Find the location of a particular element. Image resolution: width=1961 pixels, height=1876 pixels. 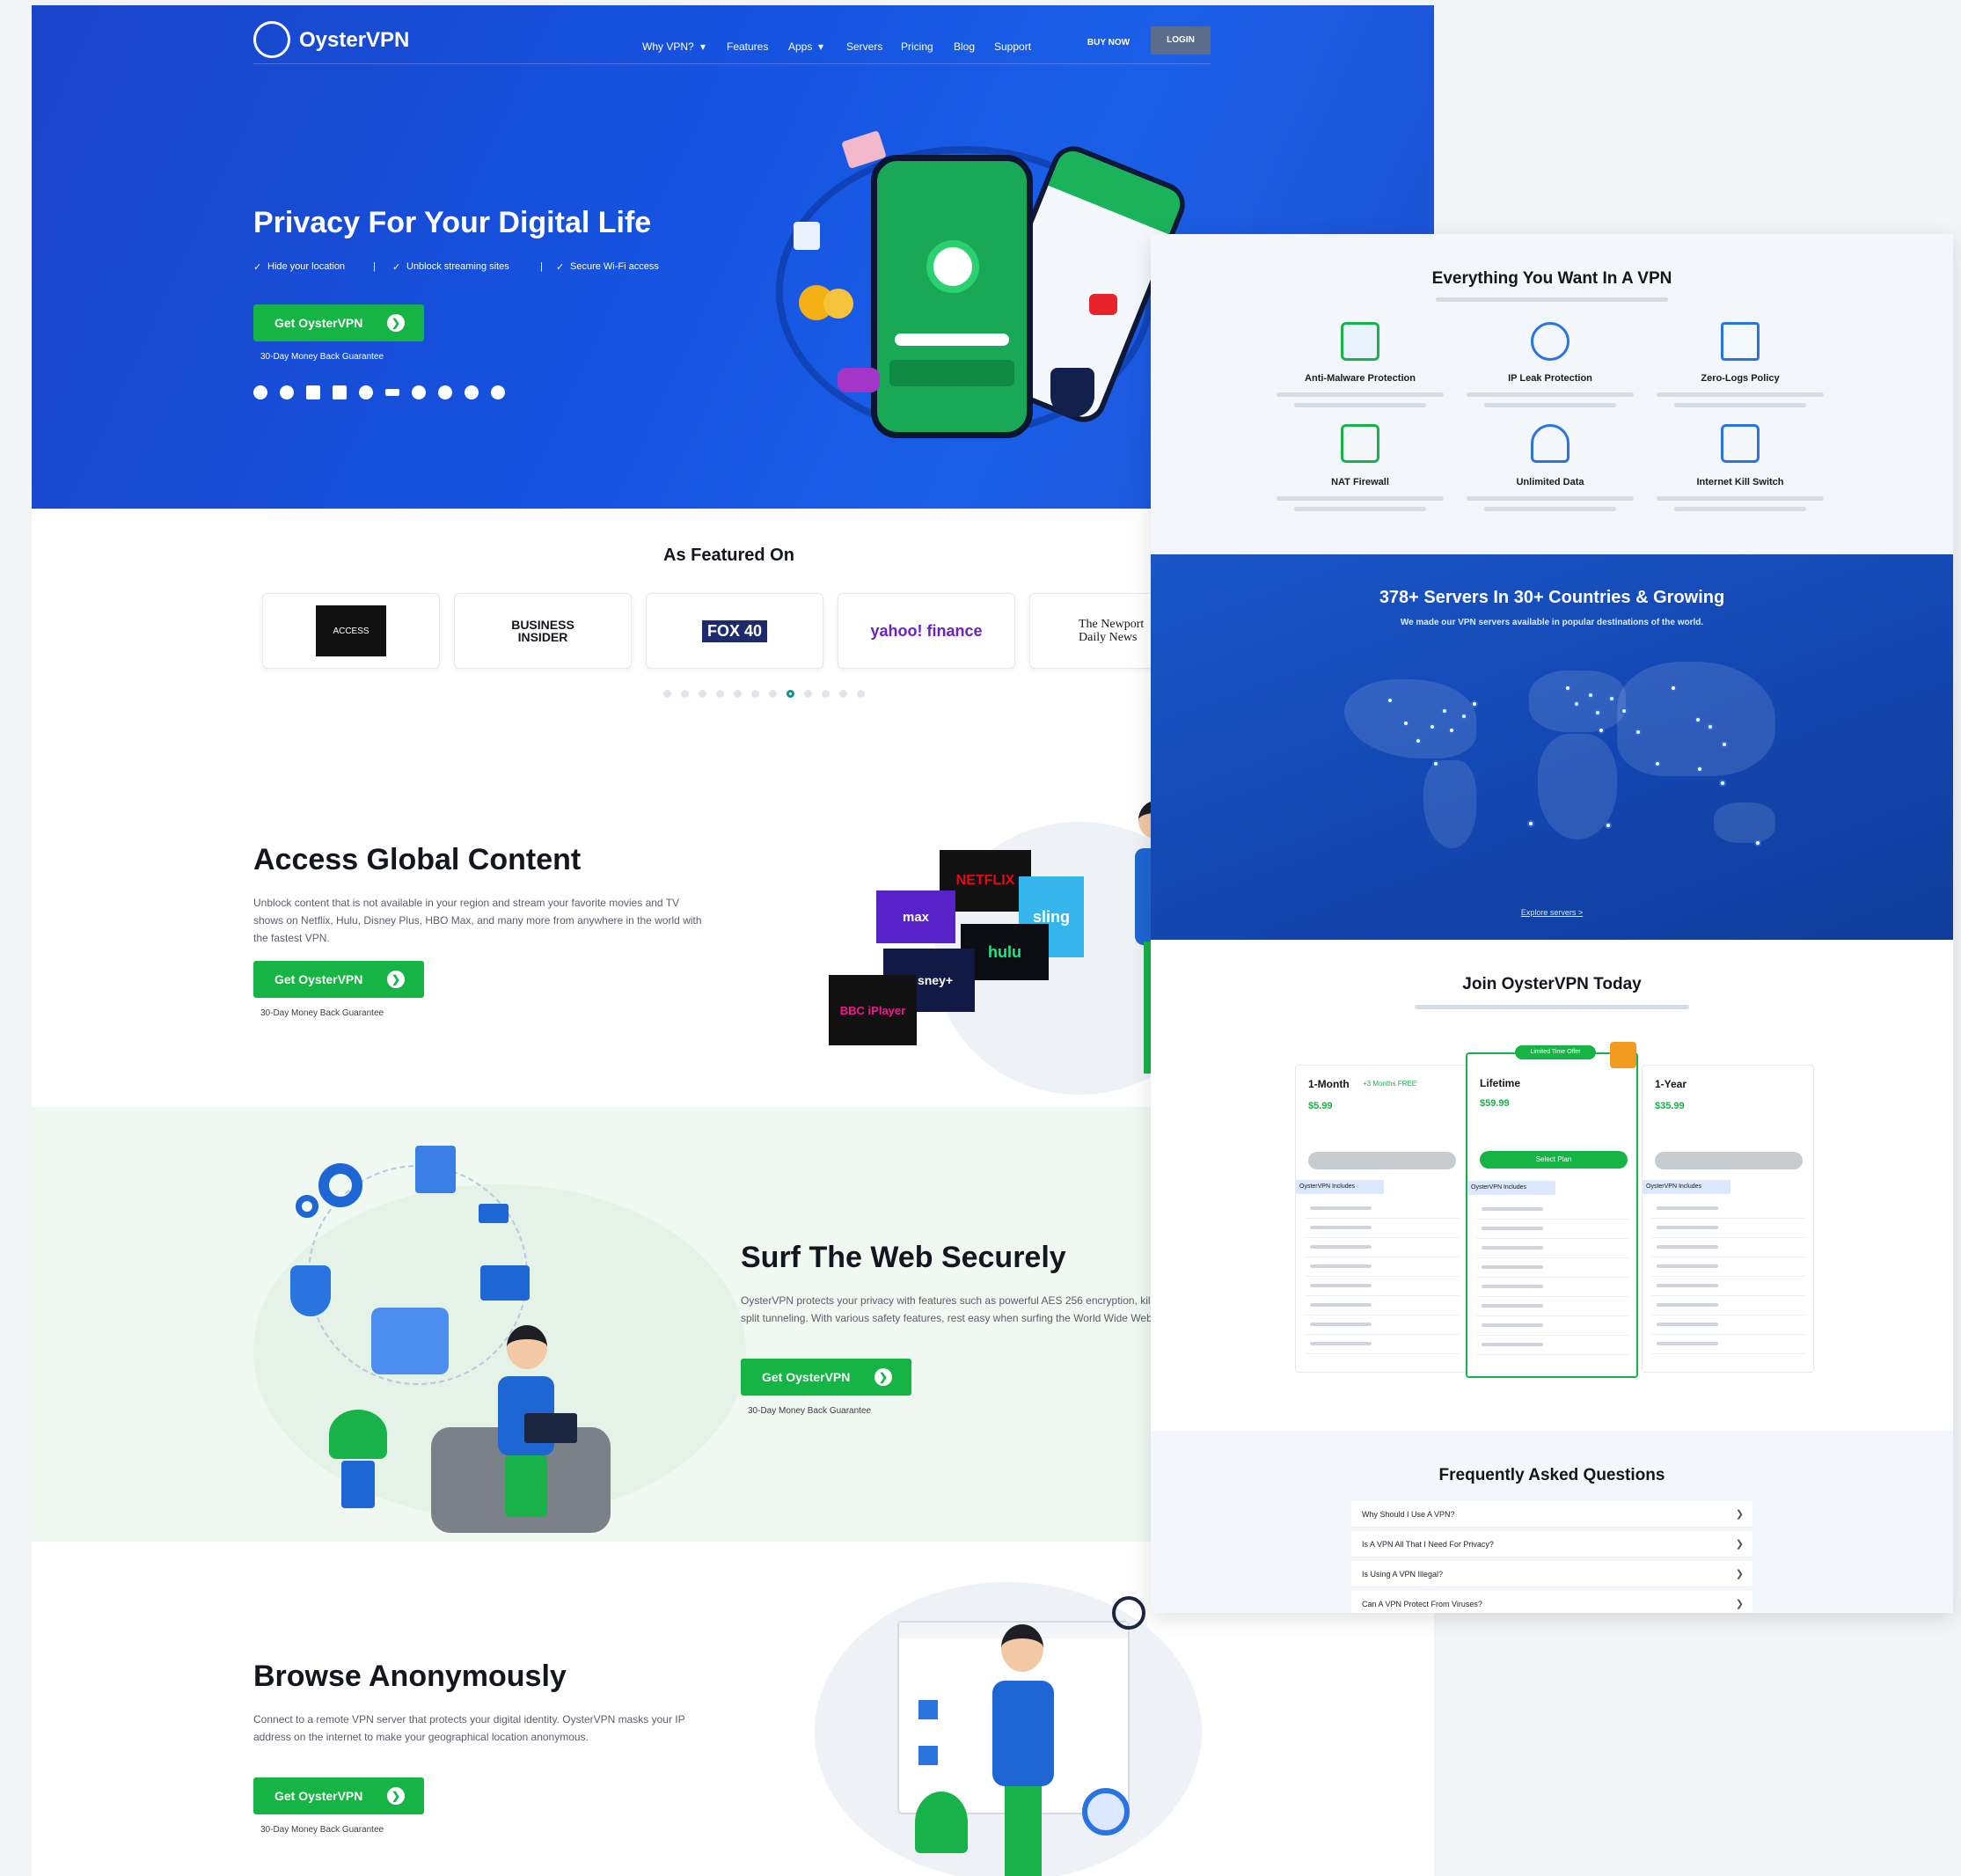

kill-switch-icon is located at coordinates (1740, 443).